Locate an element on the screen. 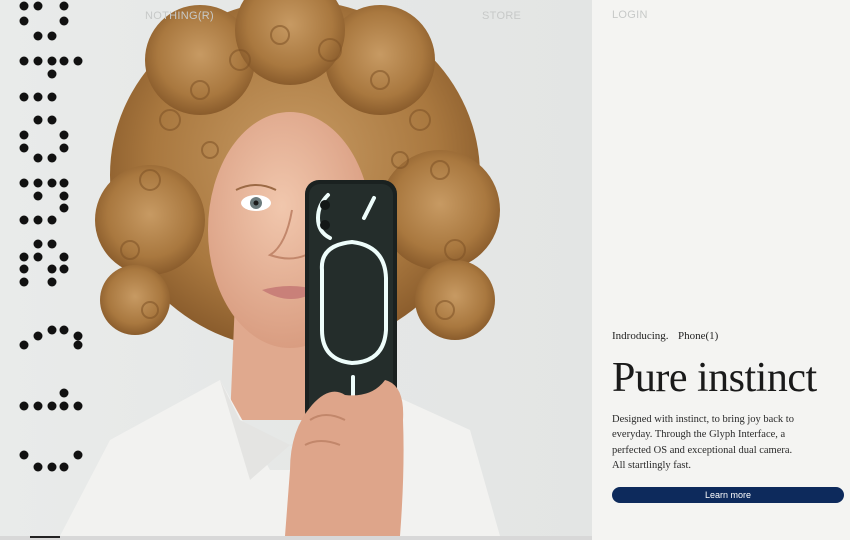 Image resolution: width=850 pixels, height=540 pixels. product-name-label: Phone(1) is located at coordinates (698, 336).